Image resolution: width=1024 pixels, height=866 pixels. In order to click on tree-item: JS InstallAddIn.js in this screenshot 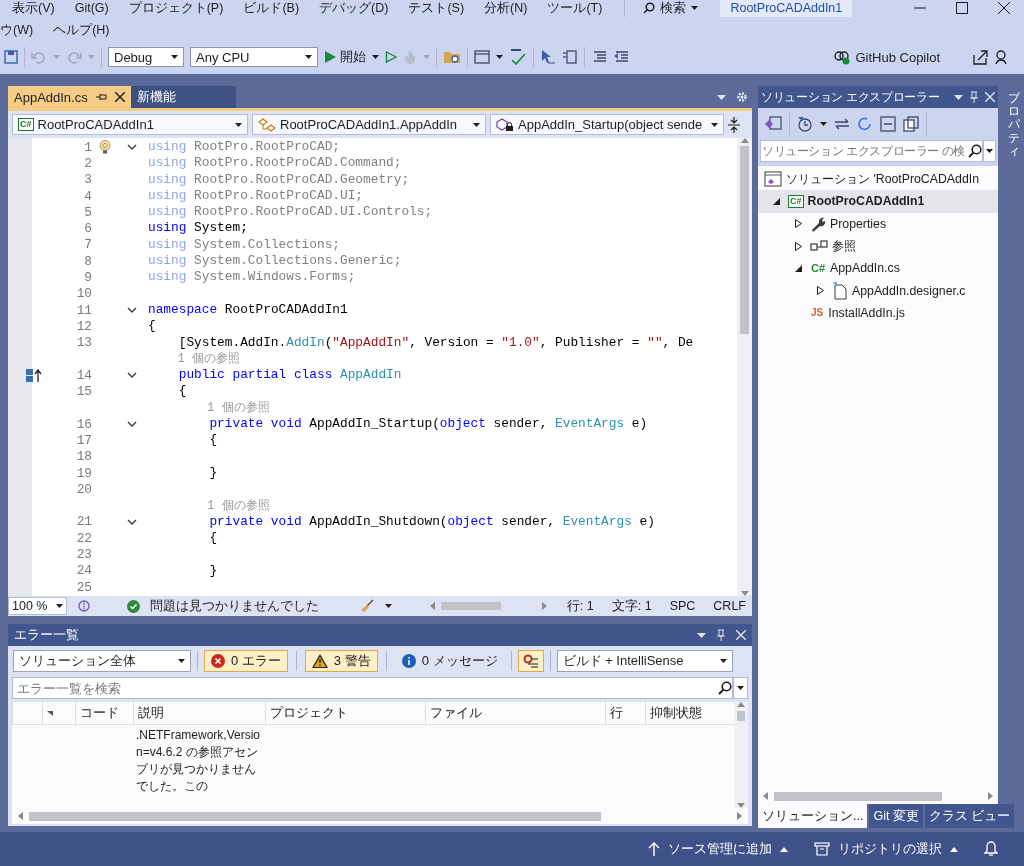, I will do `click(878, 313)`.